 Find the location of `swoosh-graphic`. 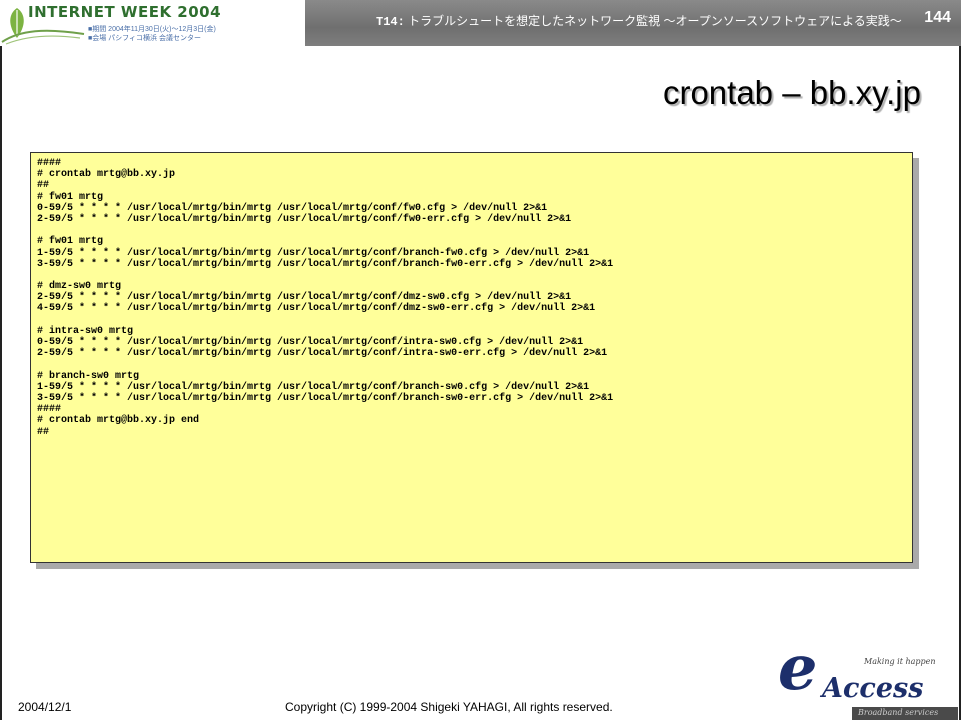

swoosh-graphic is located at coordinates (43, 37).